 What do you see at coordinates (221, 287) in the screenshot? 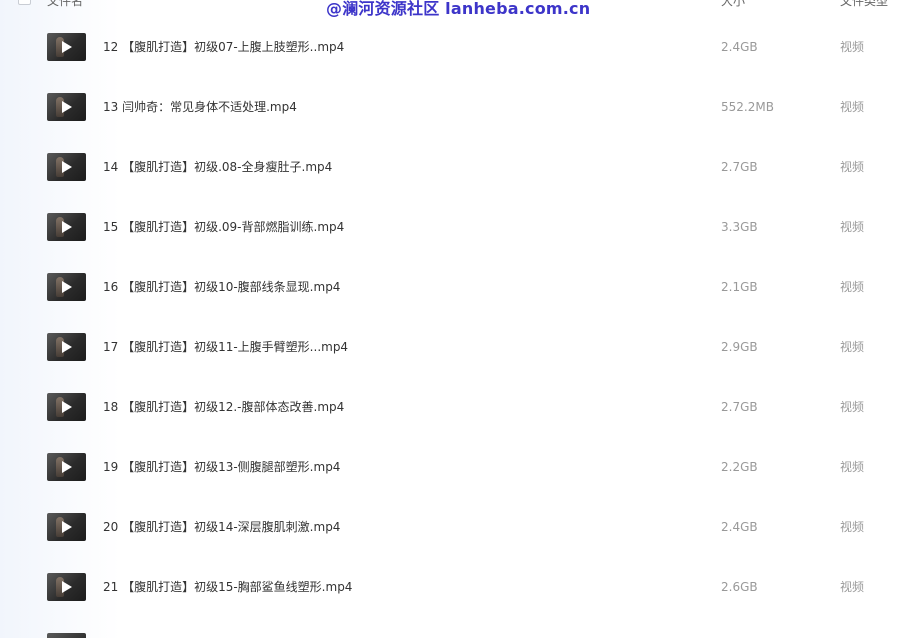
I see `file-name: 16 【腹肌打造】初级10-腹部线条显现.mp4` at bounding box center [221, 287].